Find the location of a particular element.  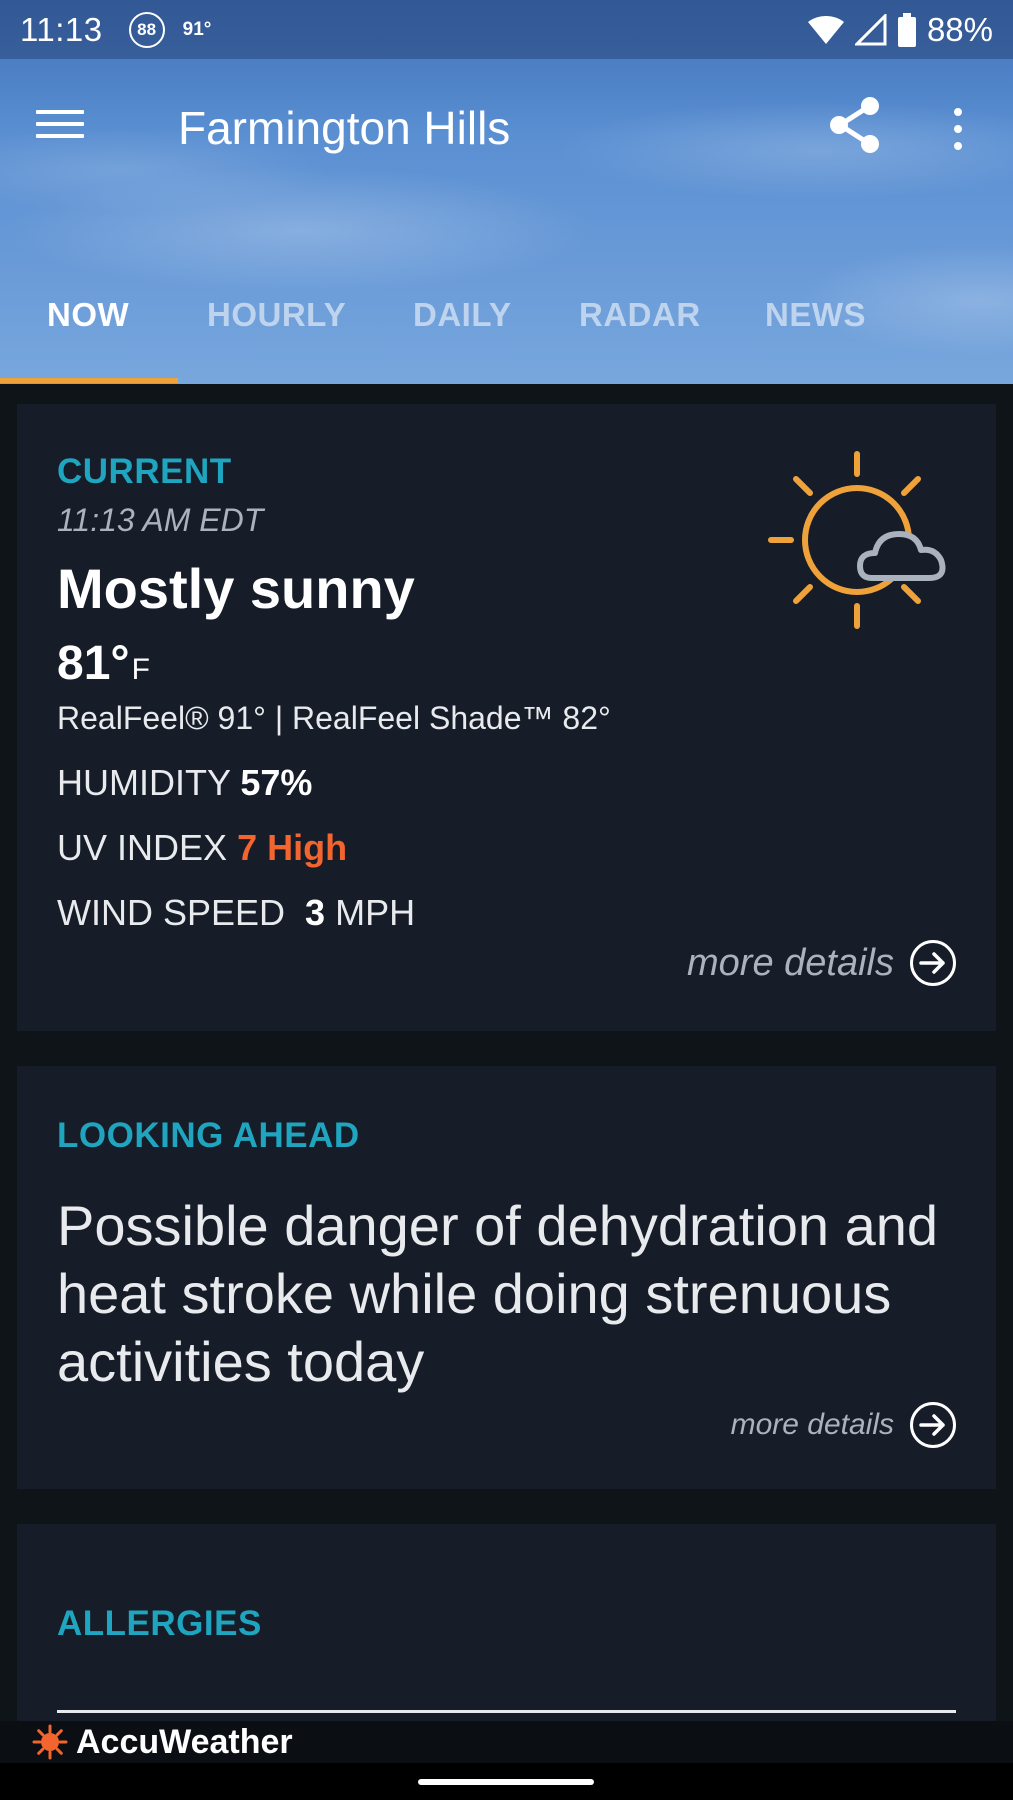

uv-value: 7 High is located at coordinates (292, 847).